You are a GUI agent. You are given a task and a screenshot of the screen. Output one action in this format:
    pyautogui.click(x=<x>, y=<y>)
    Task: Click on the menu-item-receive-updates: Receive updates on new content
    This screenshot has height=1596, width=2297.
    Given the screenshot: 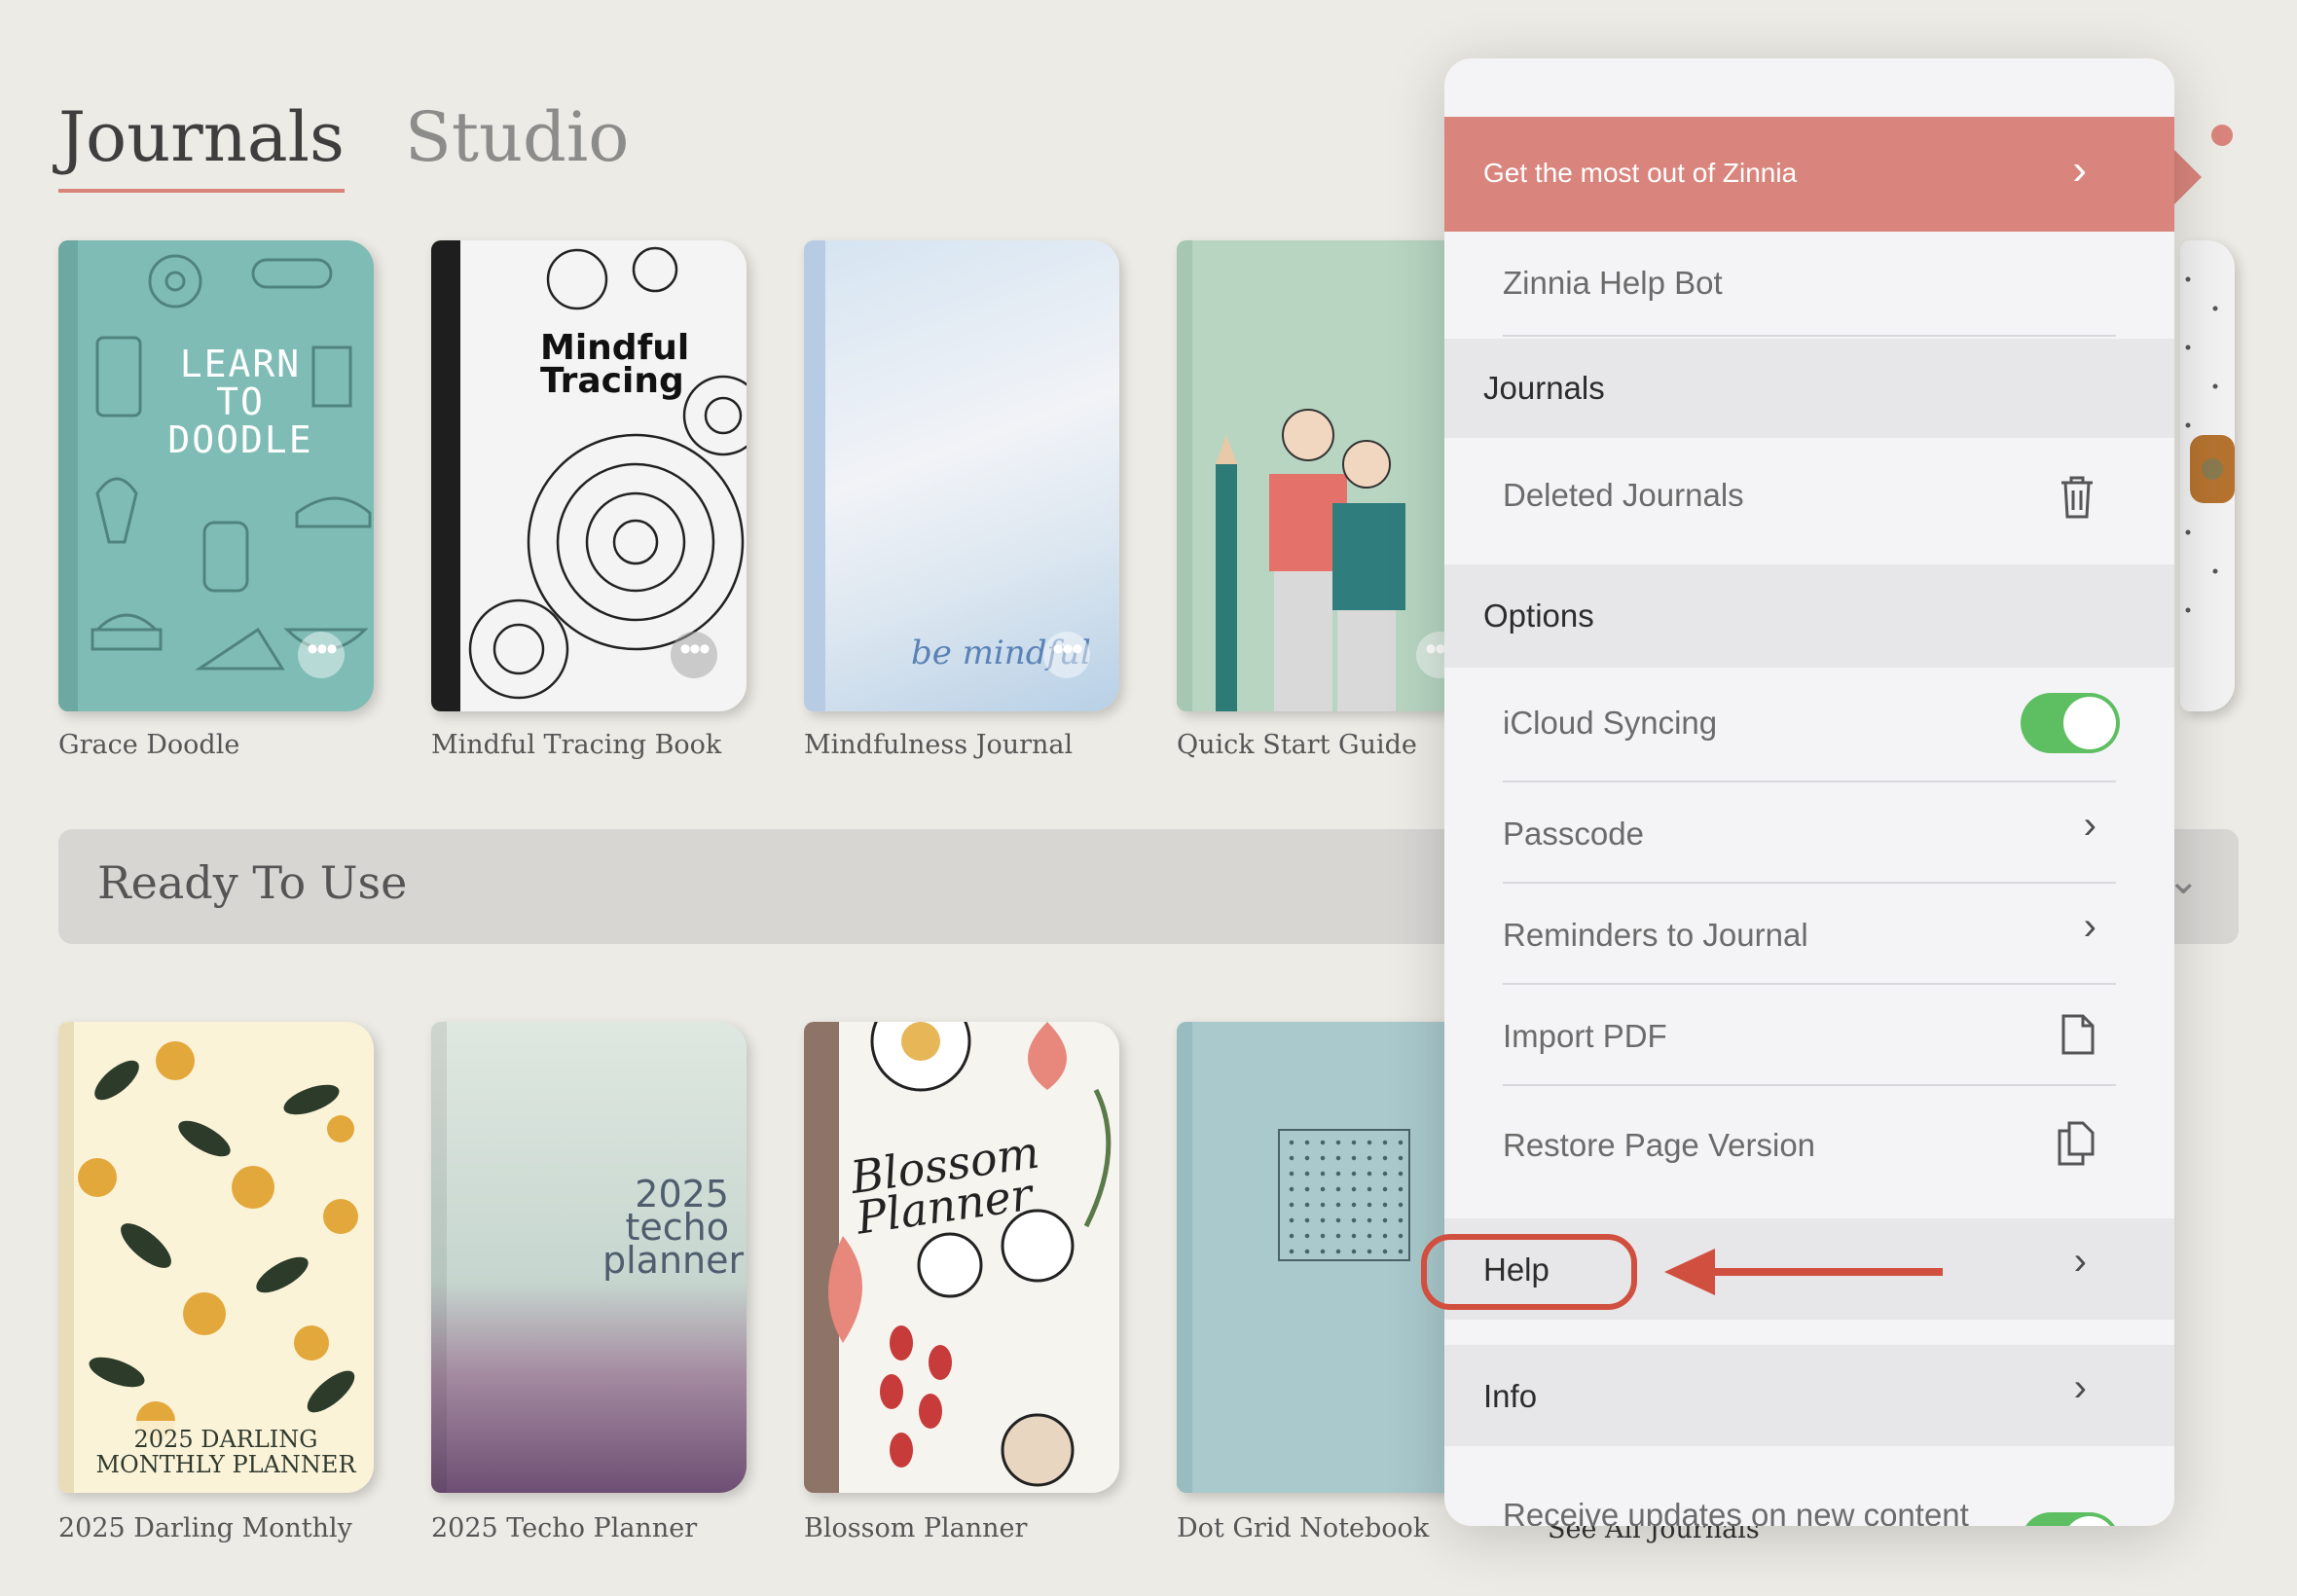 What is the action you would take?
    pyautogui.click(x=1809, y=1511)
    